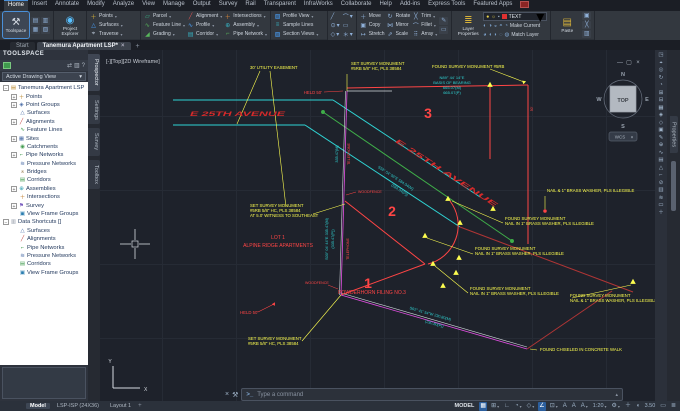 The image size is (680, 411). What do you see at coordinates (629, 63) in the screenshot?
I see `window-restore-icon: ▢` at bounding box center [629, 63].